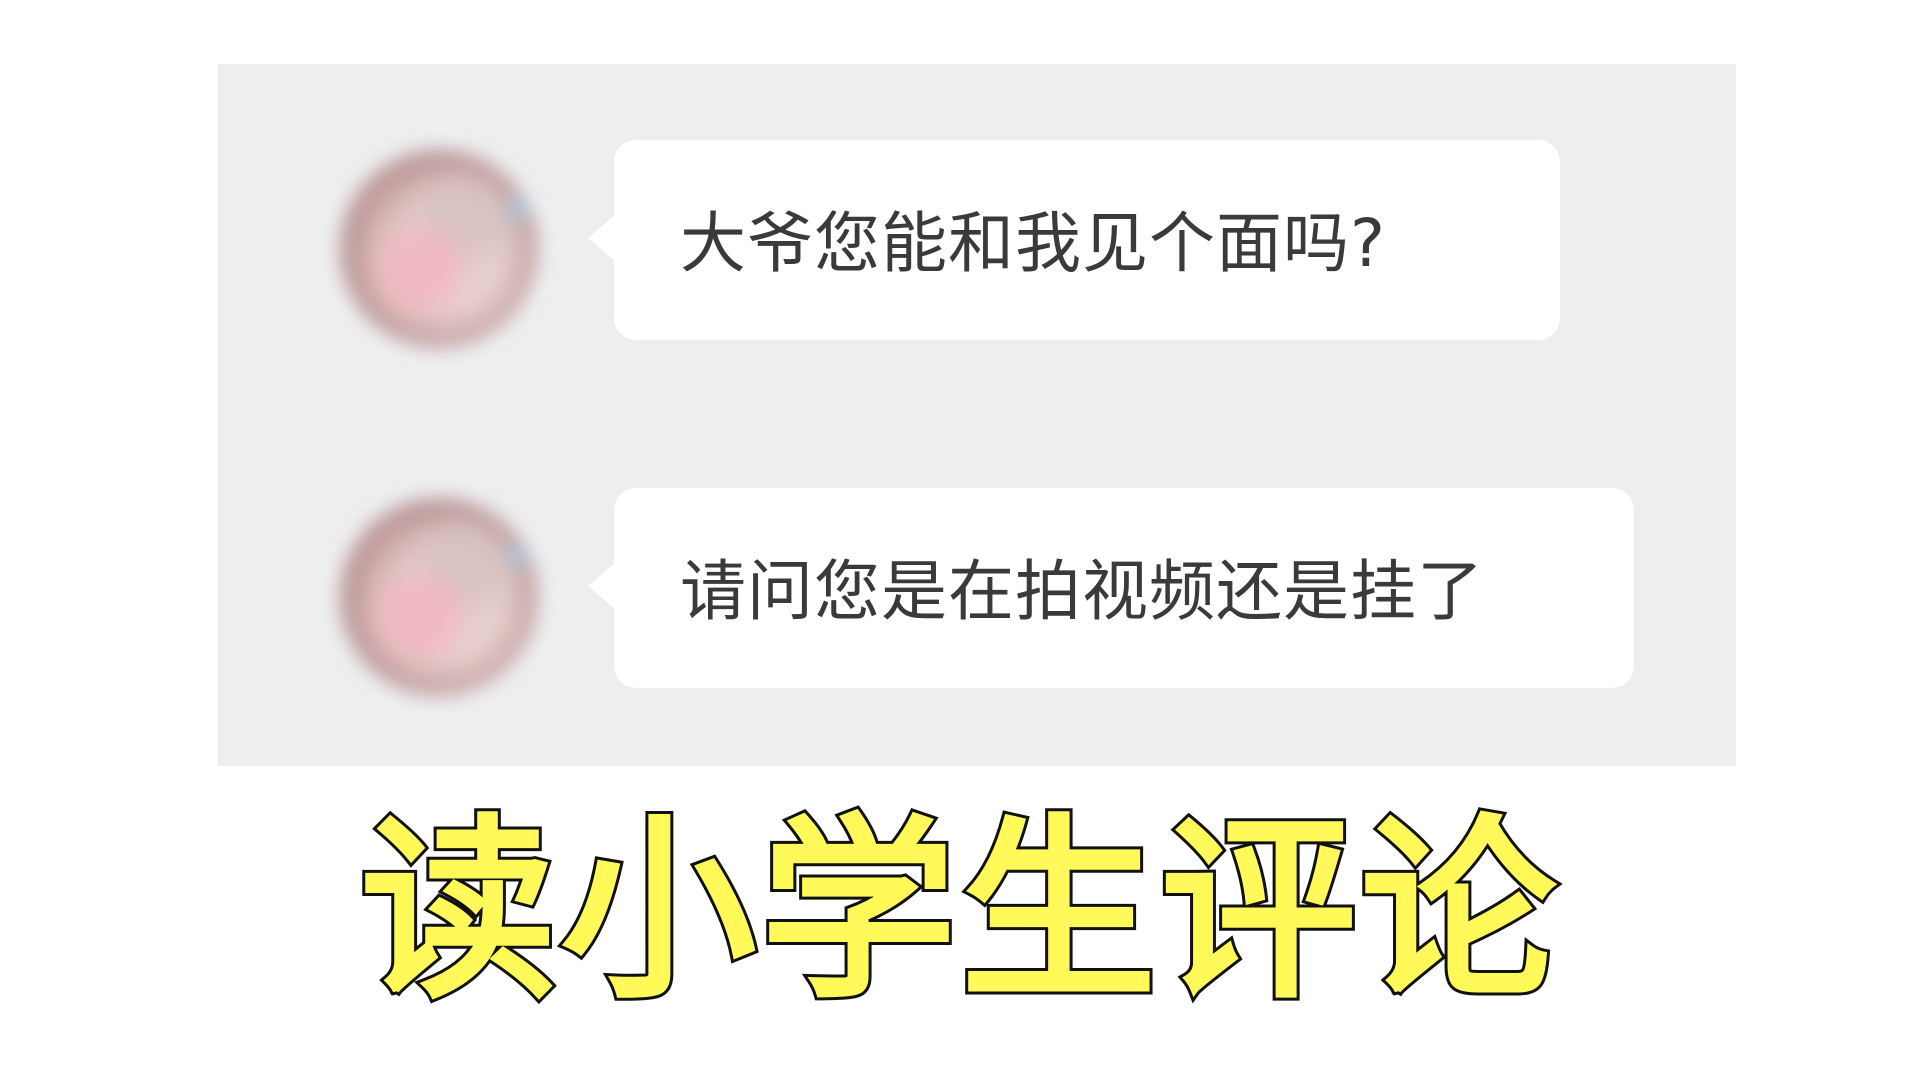  What do you see at coordinates (1082, 591) in the screenshot?
I see `message-text: 请问您是在拍视频还是挂了` at bounding box center [1082, 591].